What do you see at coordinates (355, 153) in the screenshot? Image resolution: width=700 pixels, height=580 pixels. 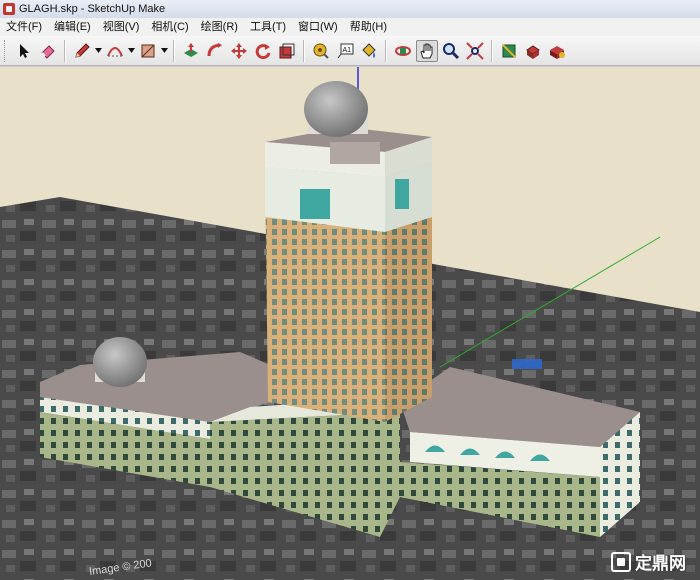 I see `tower-roof-block` at bounding box center [355, 153].